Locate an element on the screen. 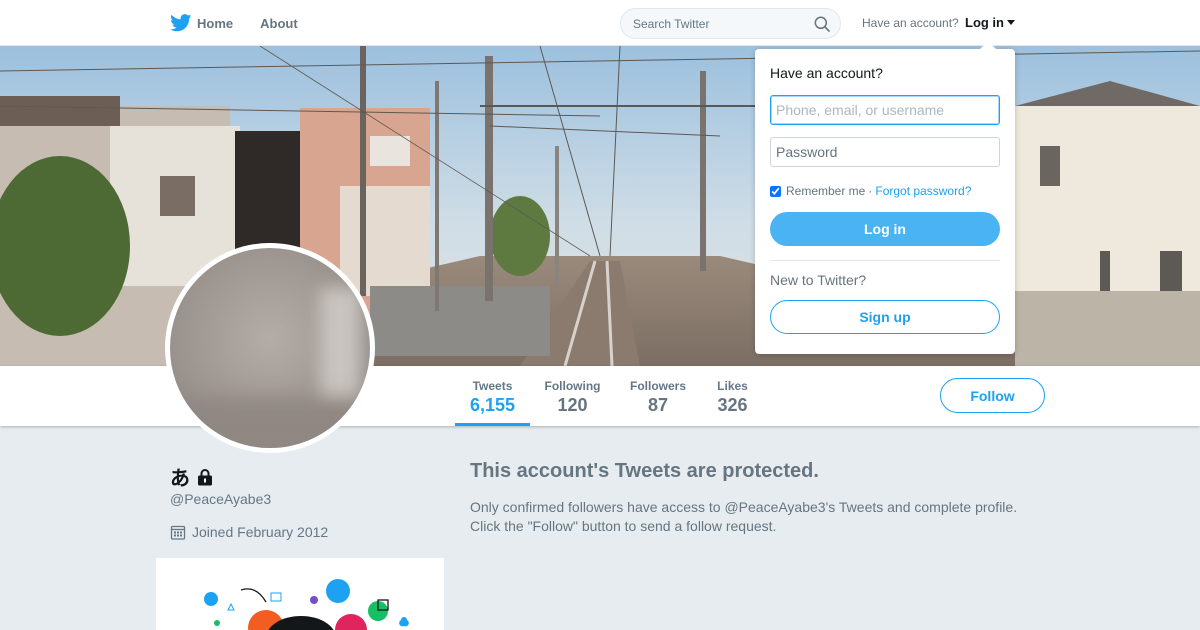  avatar is located at coordinates (270, 348).